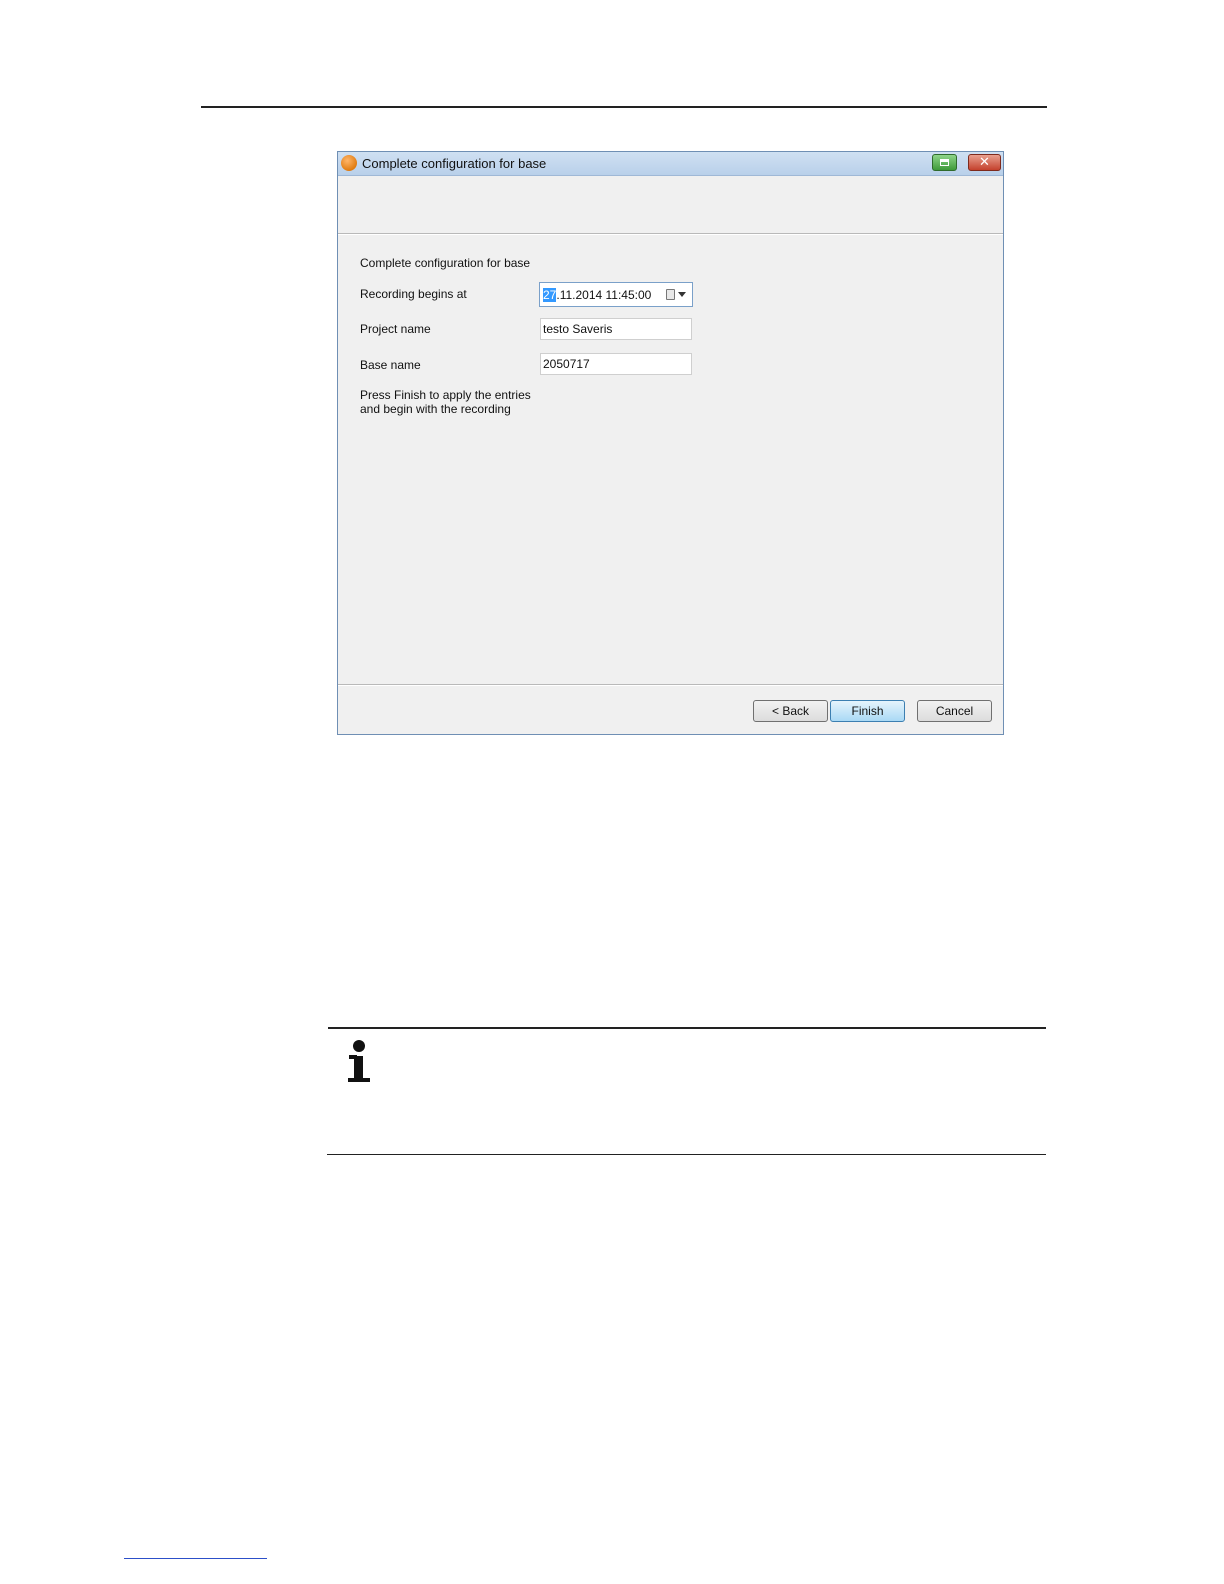 The width and height of the screenshot is (1224, 1584). What do you see at coordinates (670, 685) in the screenshot?
I see `button-bar-divider` at bounding box center [670, 685].